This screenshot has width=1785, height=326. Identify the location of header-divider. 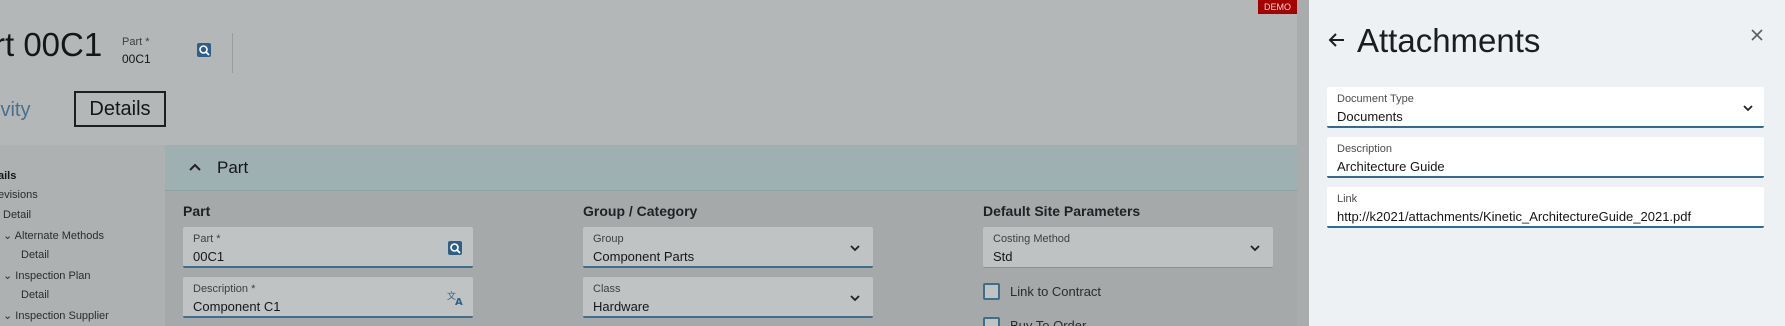
(232, 53).